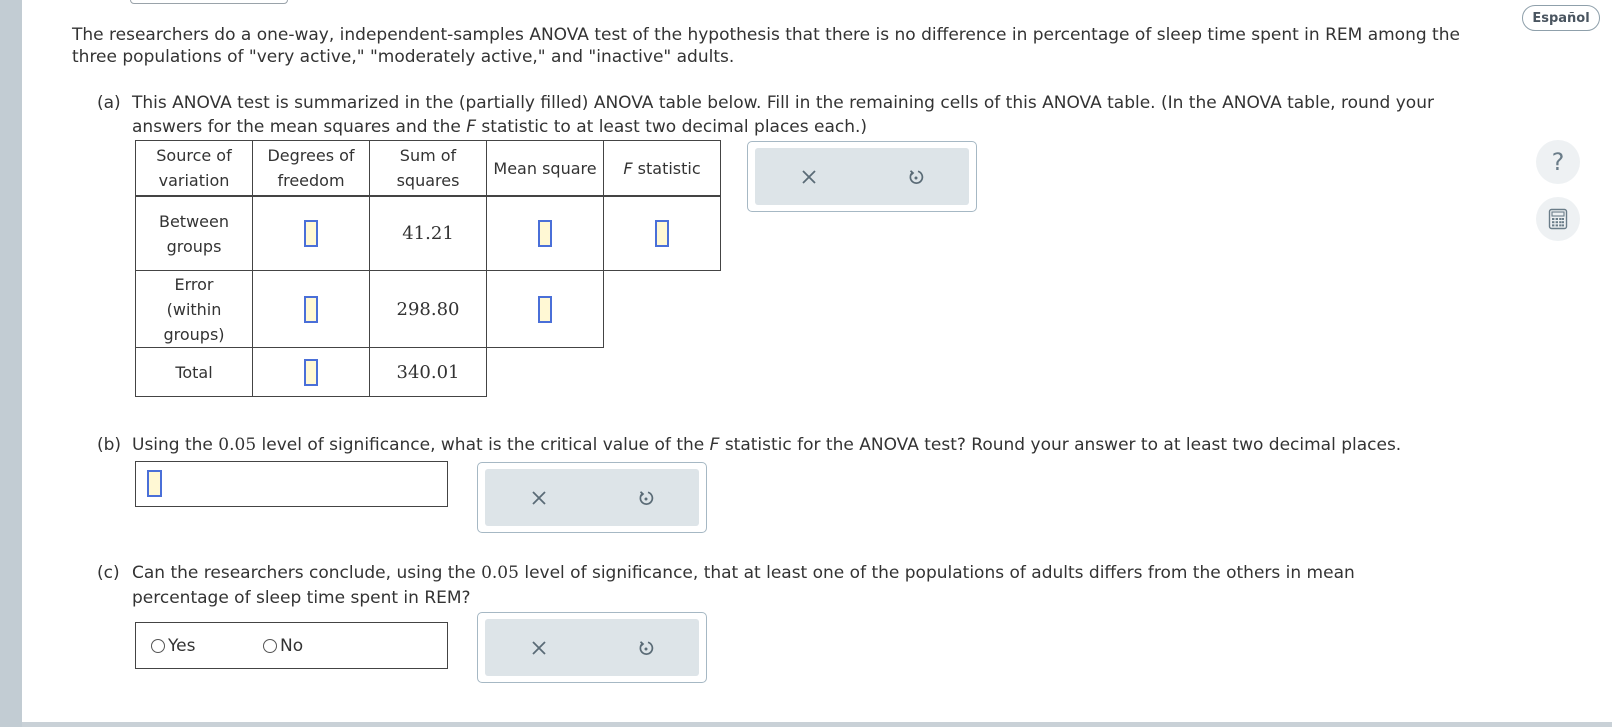  What do you see at coordinates (109, 103) in the screenshot?
I see `part-a-label: (a)` at bounding box center [109, 103].